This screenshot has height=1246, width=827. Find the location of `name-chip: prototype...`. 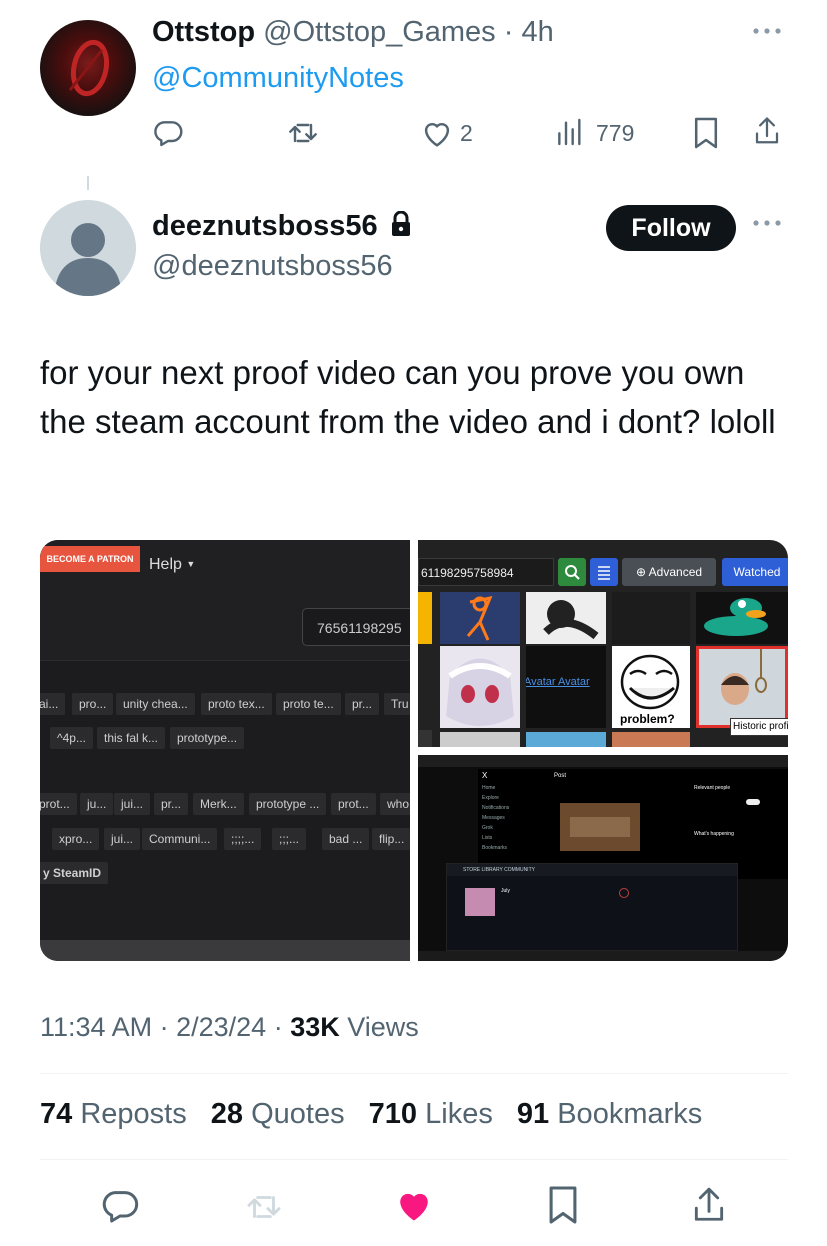

name-chip: prototype... is located at coordinates (207, 738).